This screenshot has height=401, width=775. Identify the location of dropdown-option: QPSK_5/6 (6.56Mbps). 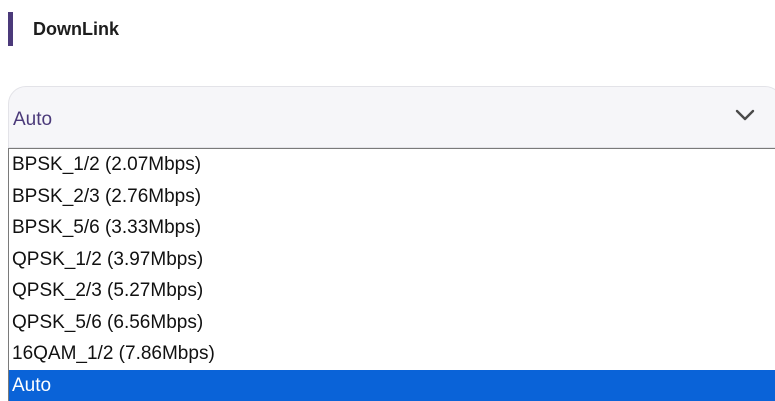
(392, 323).